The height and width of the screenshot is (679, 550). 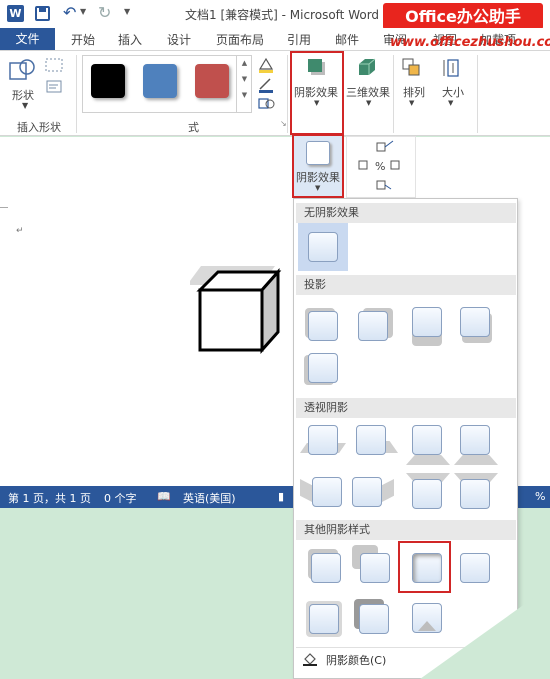 I want to click on size-icon, so click(x=453, y=68).